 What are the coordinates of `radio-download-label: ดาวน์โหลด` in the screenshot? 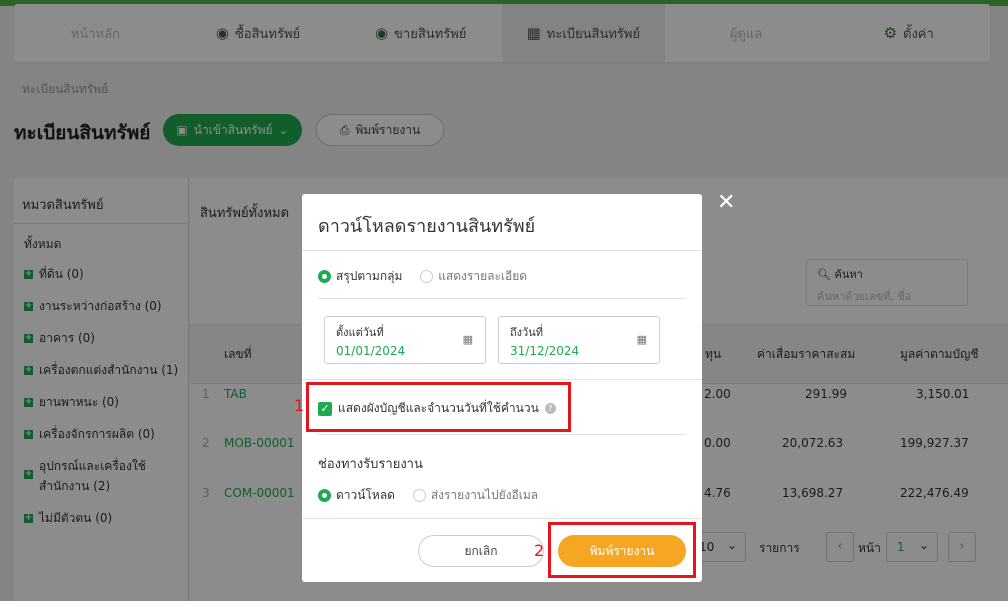 It's located at (365, 495).